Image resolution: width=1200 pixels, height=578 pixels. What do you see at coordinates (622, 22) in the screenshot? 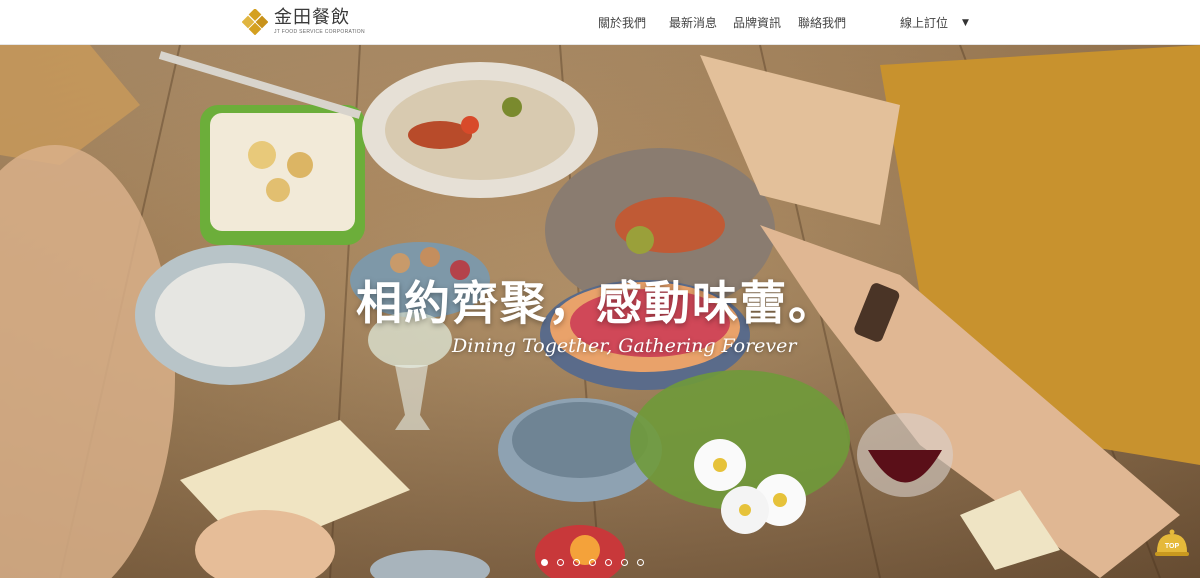
I see `nav-about: 關於我們` at bounding box center [622, 22].